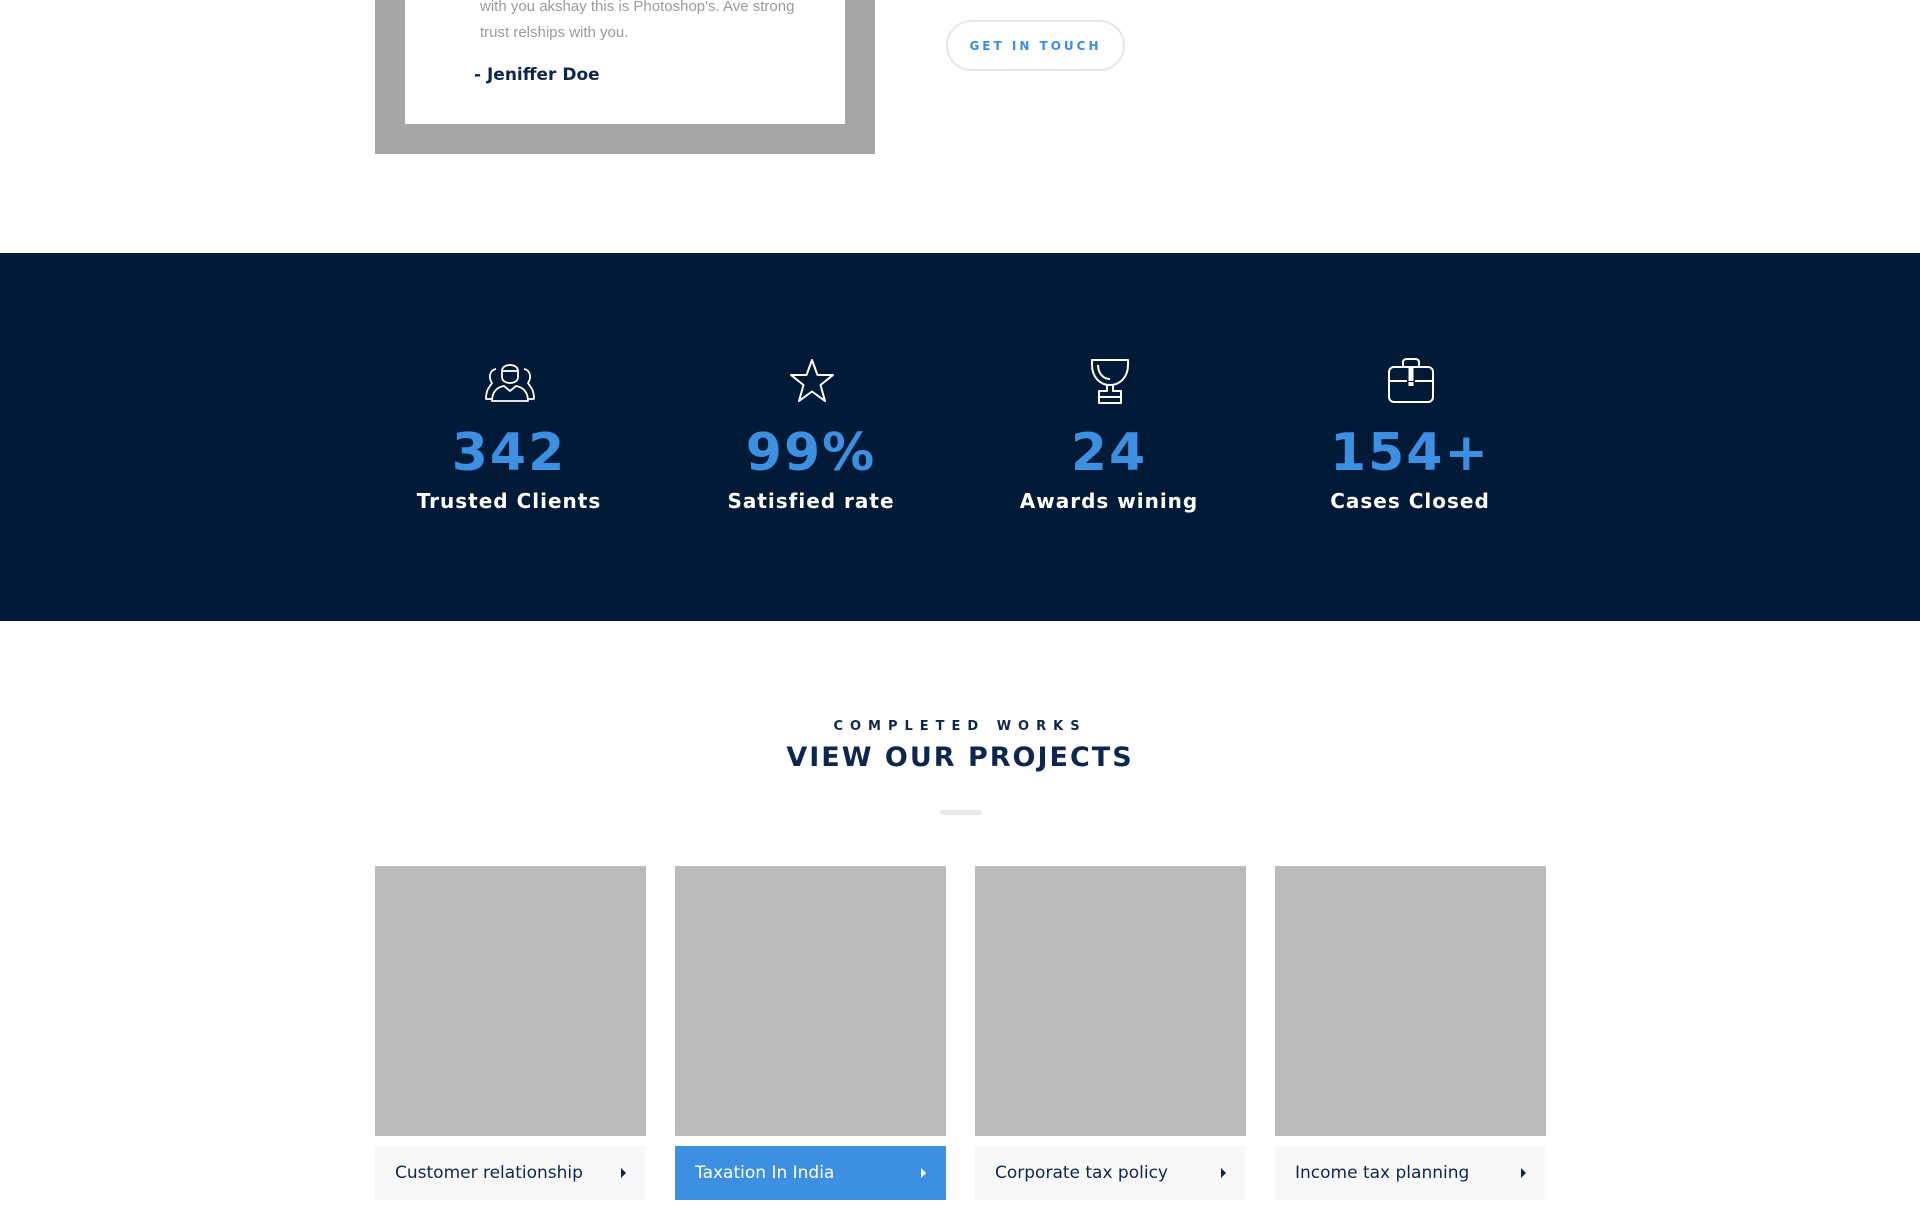  Describe the element at coordinates (811, 453) in the screenshot. I see `stat-value: 99%` at that location.